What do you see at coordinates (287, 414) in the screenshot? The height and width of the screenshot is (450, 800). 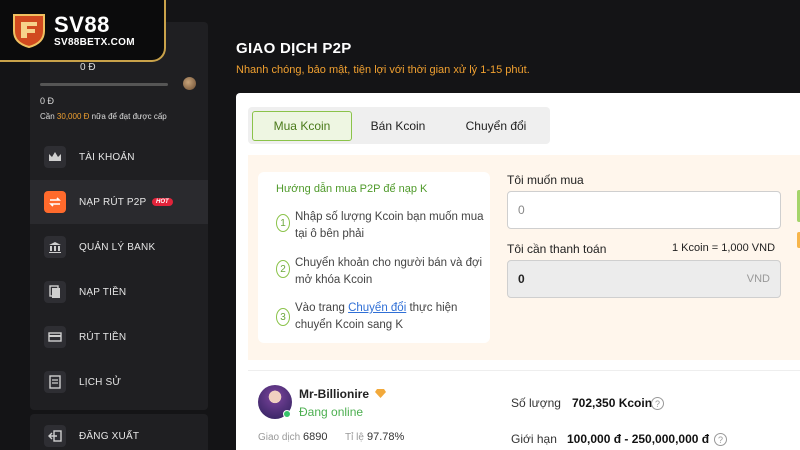 I see `online-indicator` at bounding box center [287, 414].